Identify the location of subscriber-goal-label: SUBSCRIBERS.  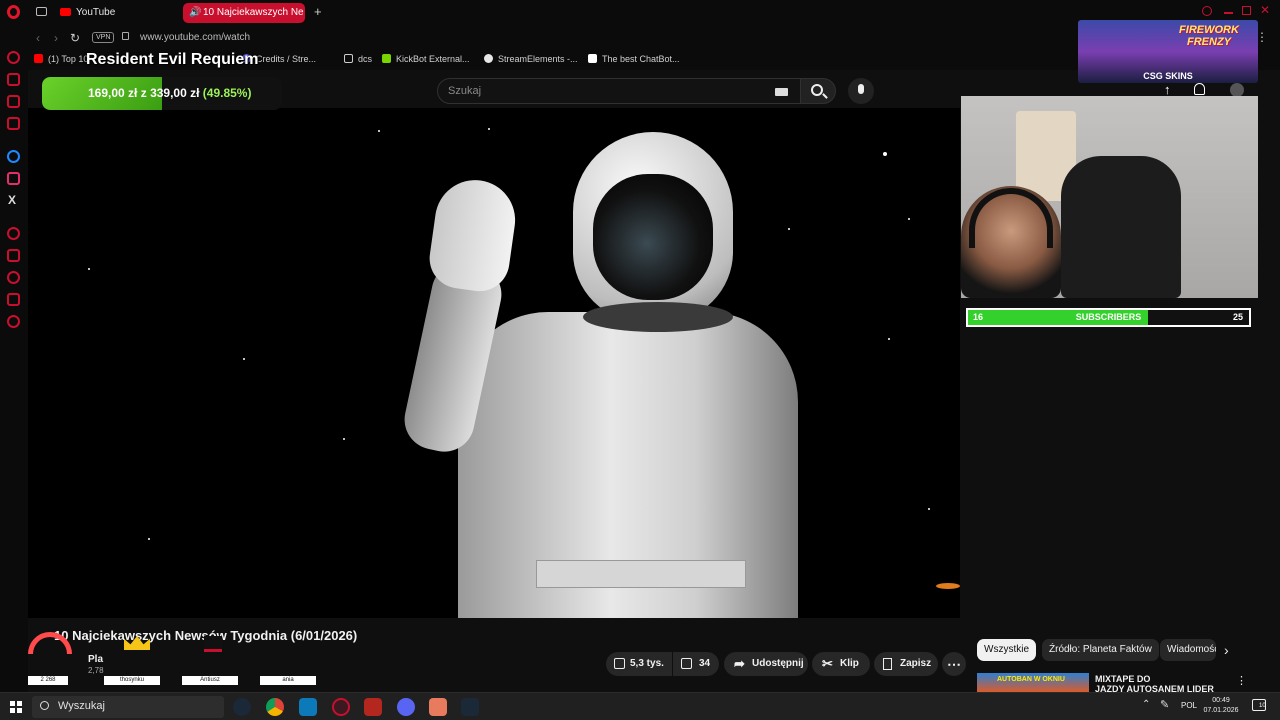
(1108, 317).